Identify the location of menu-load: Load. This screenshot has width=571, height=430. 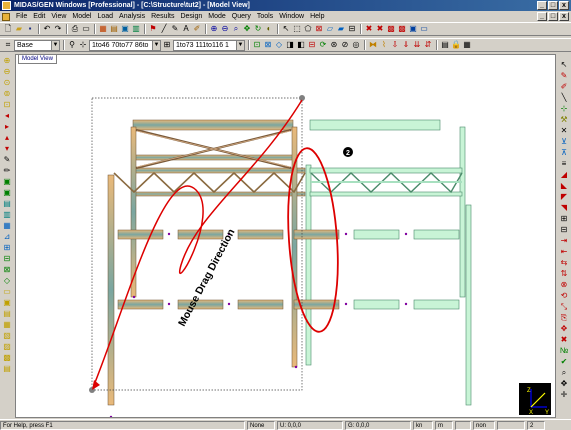
(105, 16).